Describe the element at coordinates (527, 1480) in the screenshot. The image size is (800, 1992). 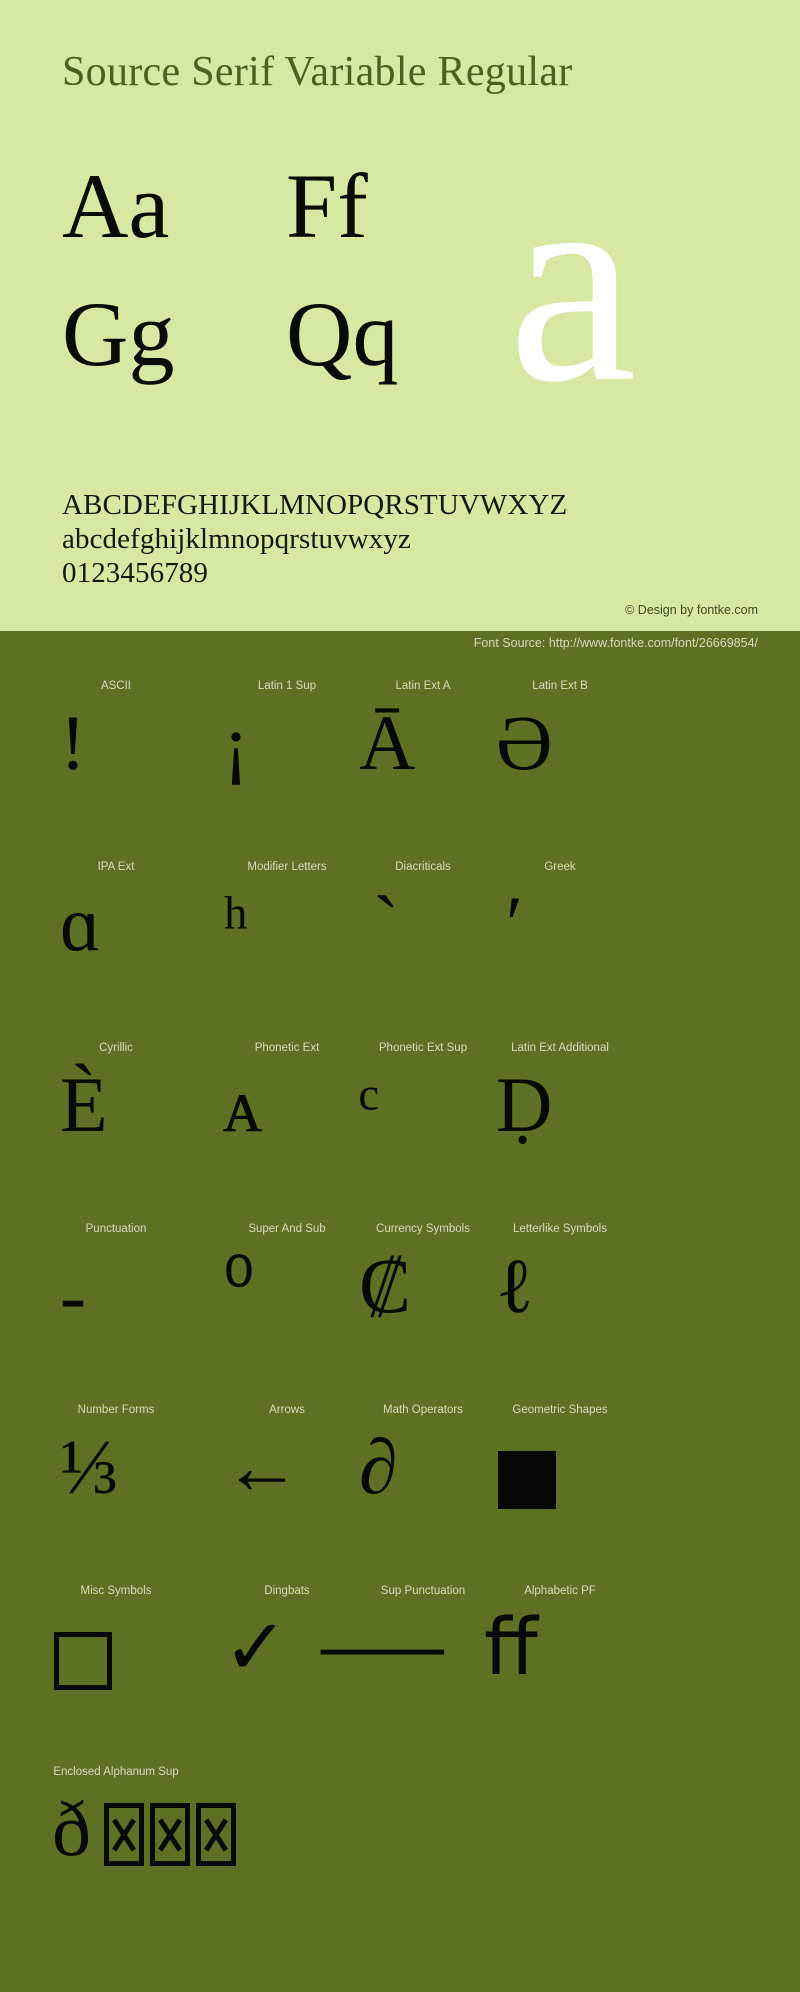
I see `filled-square-glyph` at that location.